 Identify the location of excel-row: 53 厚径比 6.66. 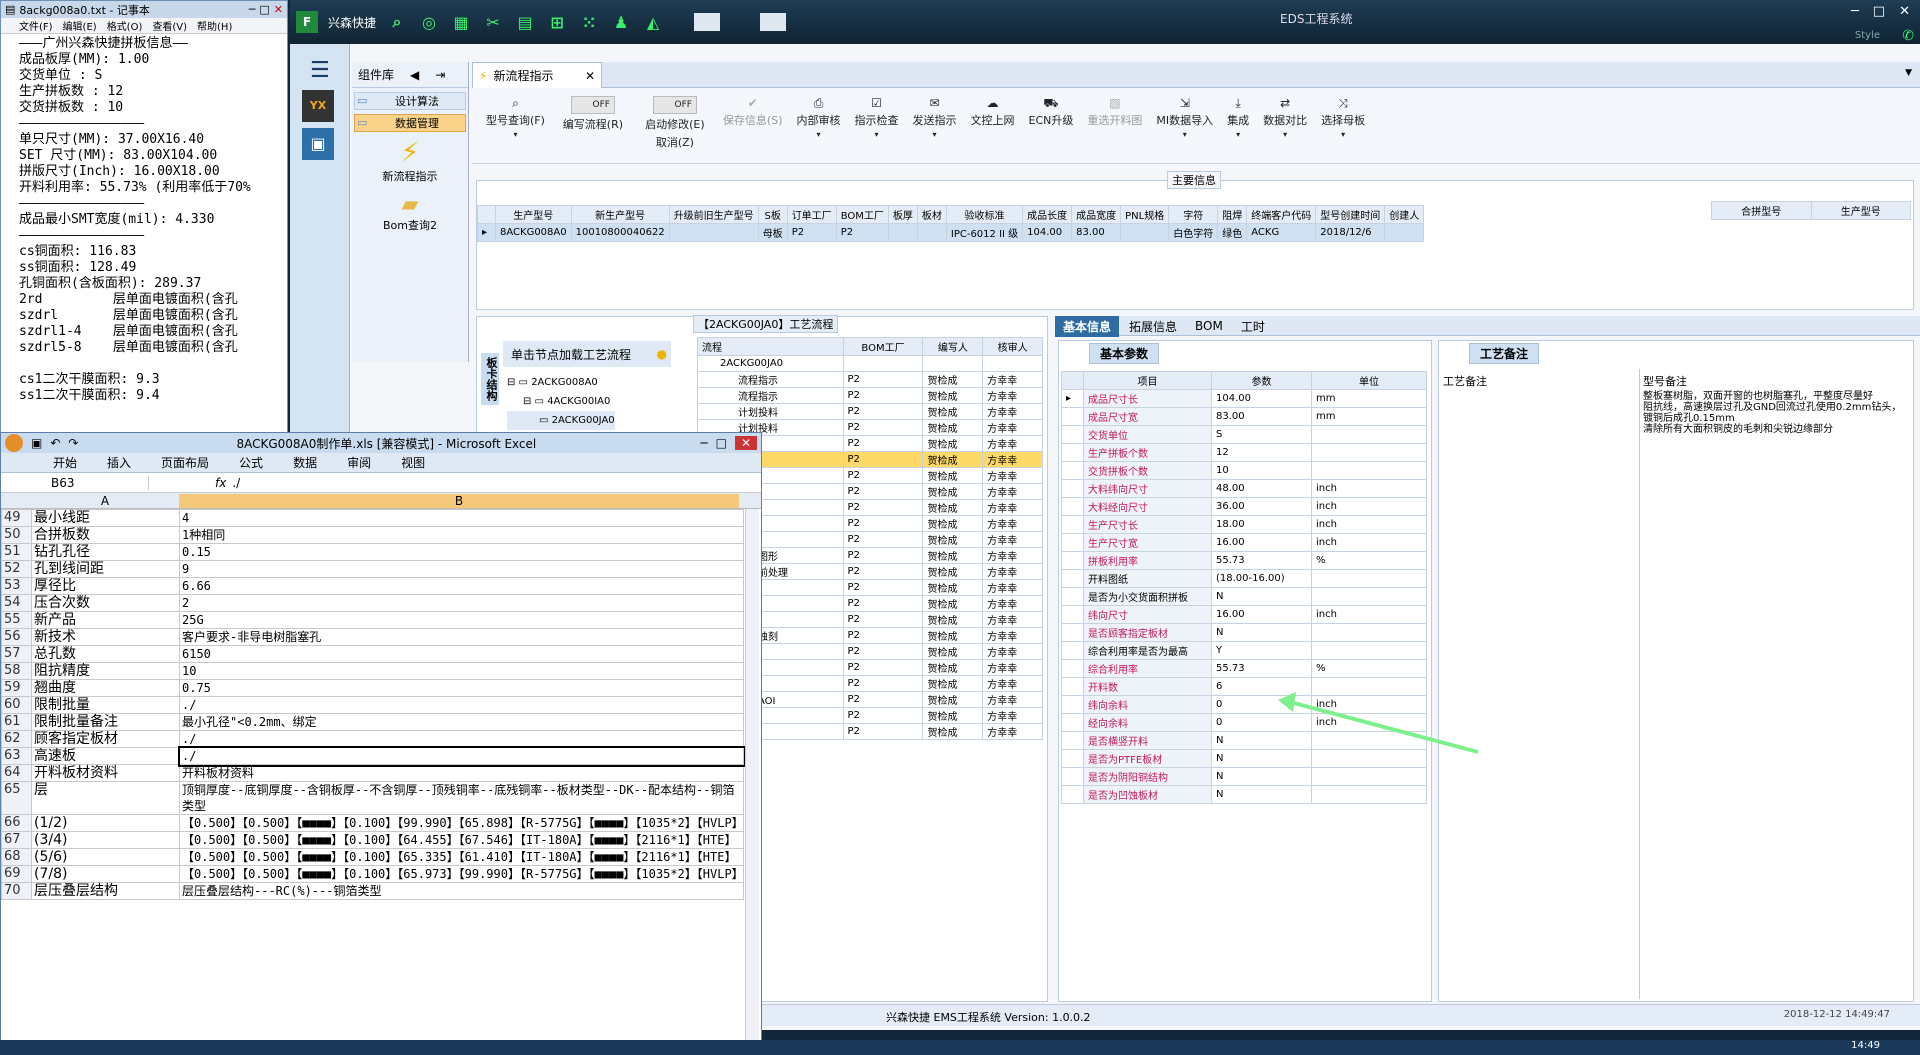
(372, 586).